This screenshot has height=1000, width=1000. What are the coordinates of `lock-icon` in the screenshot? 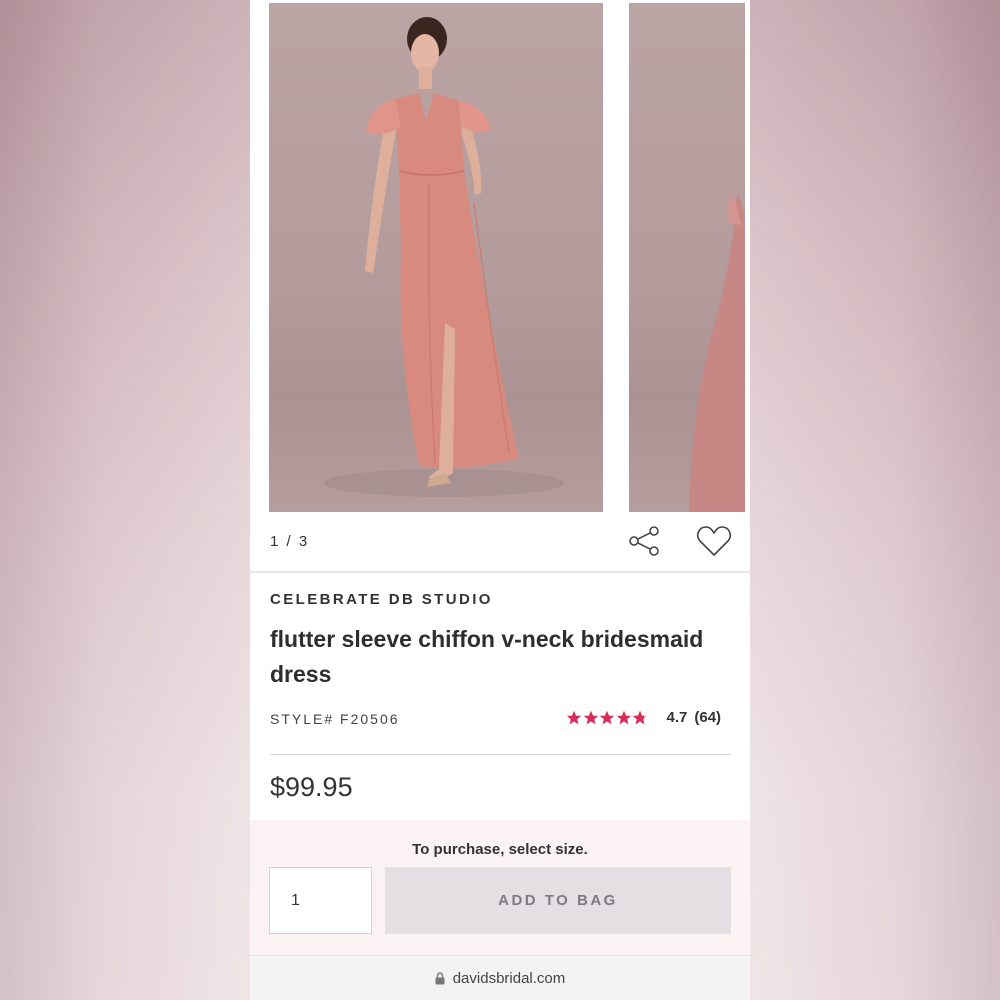 It's located at (440, 978).